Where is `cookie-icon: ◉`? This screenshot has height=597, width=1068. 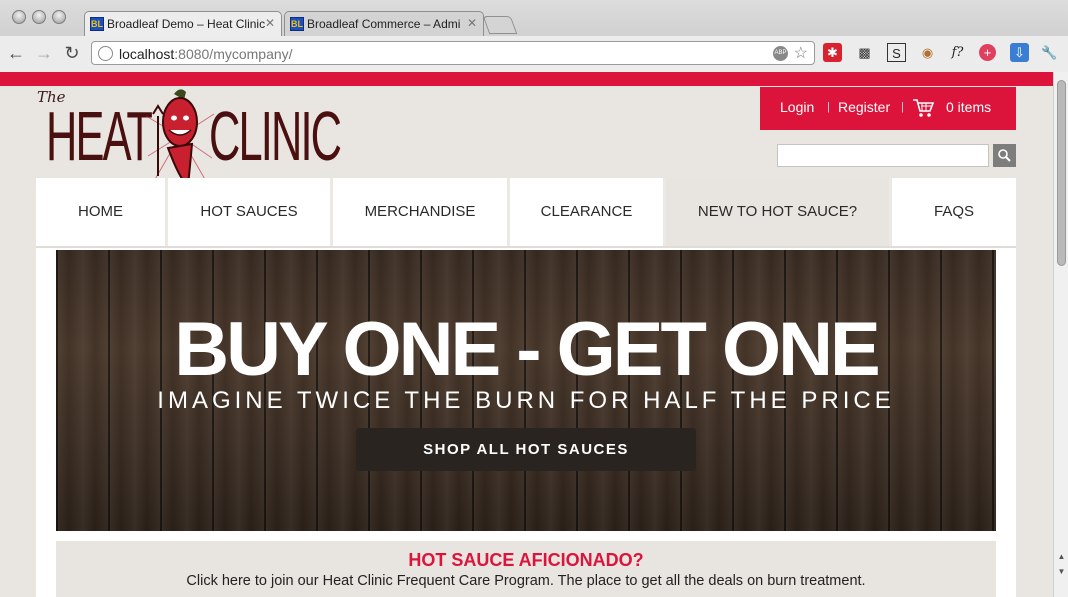 cookie-icon: ◉ is located at coordinates (927, 52).